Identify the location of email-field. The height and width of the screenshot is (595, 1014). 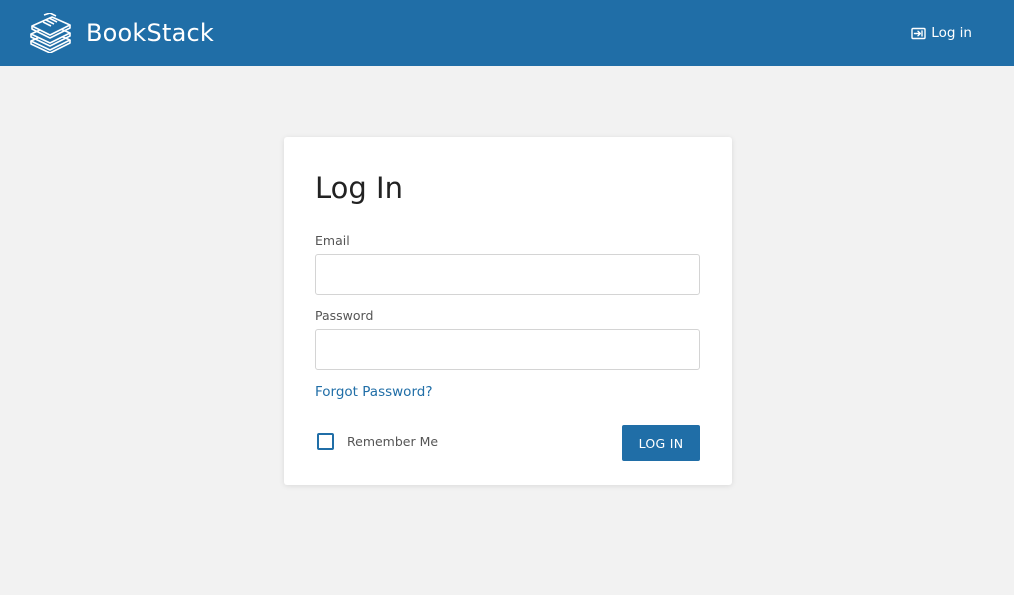
(507, 274).